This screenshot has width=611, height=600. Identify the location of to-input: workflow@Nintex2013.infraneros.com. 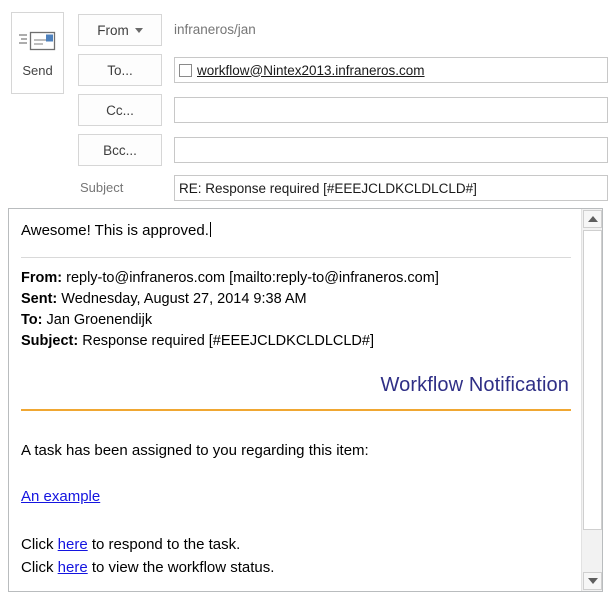
(391, 70).